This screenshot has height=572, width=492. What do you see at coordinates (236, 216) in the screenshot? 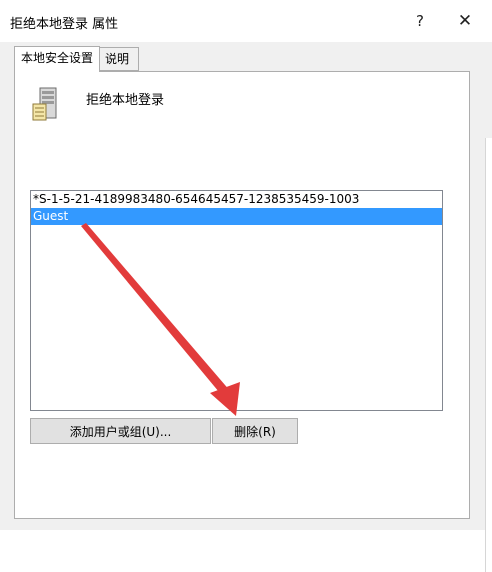
I see `list-item-guest: Guest` at bounding box center [236, 216].